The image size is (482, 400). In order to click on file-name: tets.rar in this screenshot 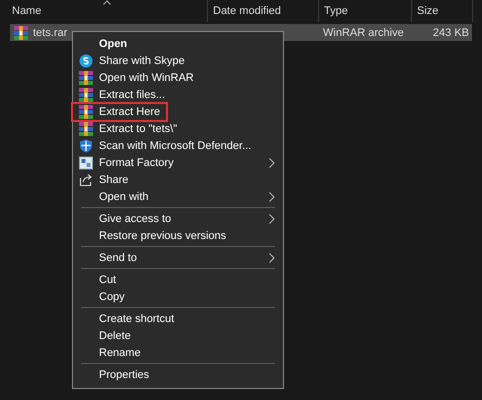, I will do `click(50, 32)`.